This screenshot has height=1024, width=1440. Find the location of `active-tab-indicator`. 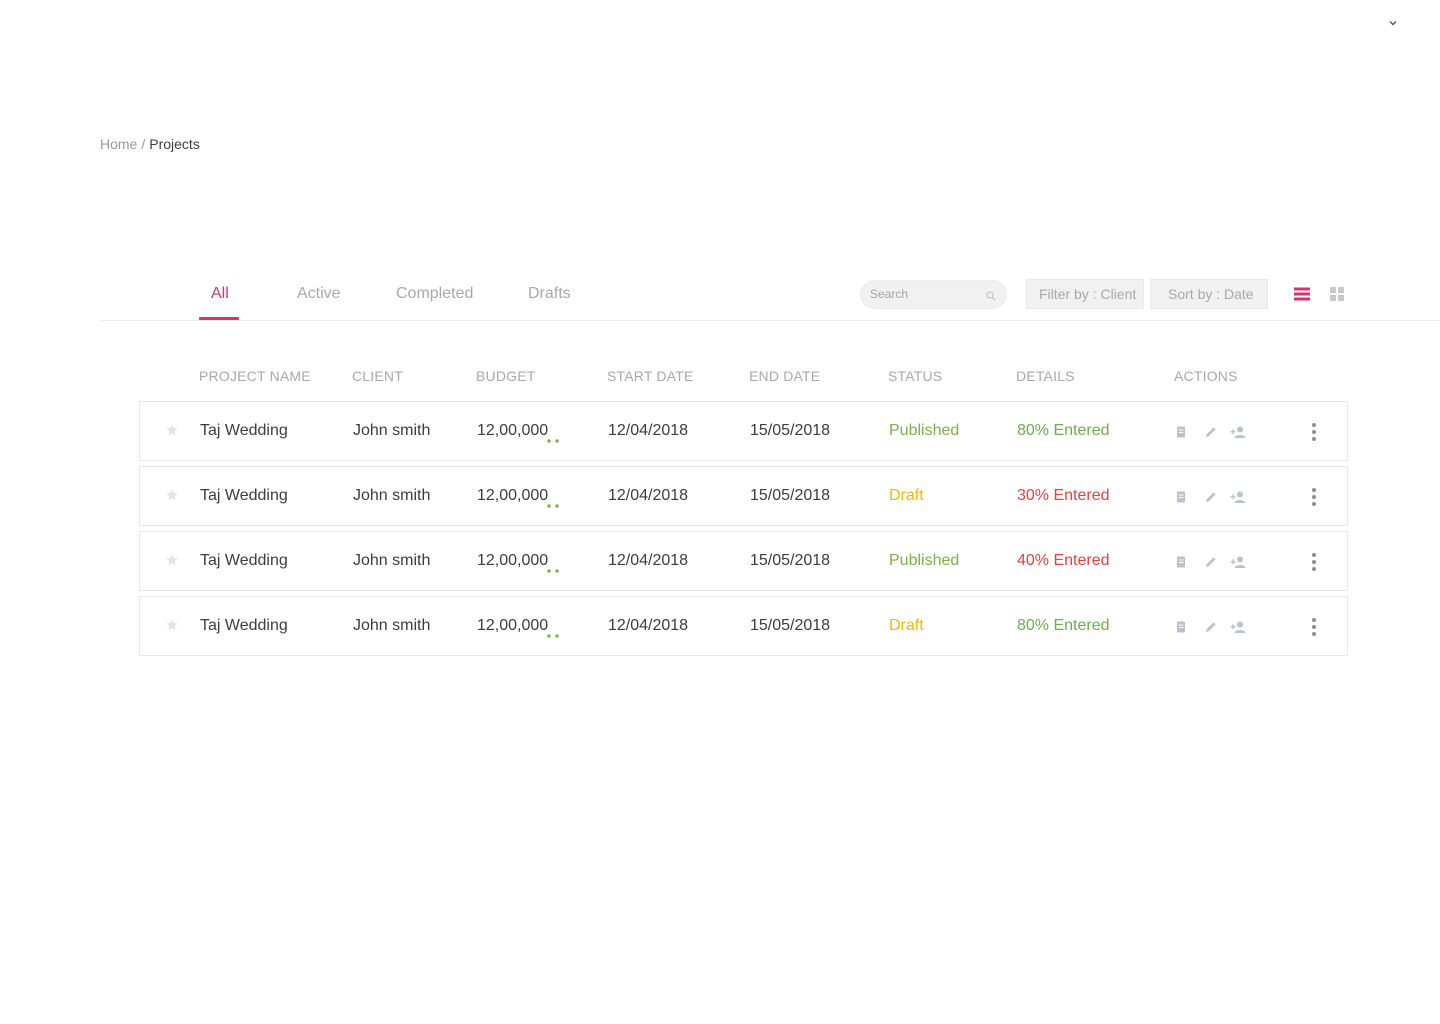

active-tab-indicator is located at coordinates (219, 318).